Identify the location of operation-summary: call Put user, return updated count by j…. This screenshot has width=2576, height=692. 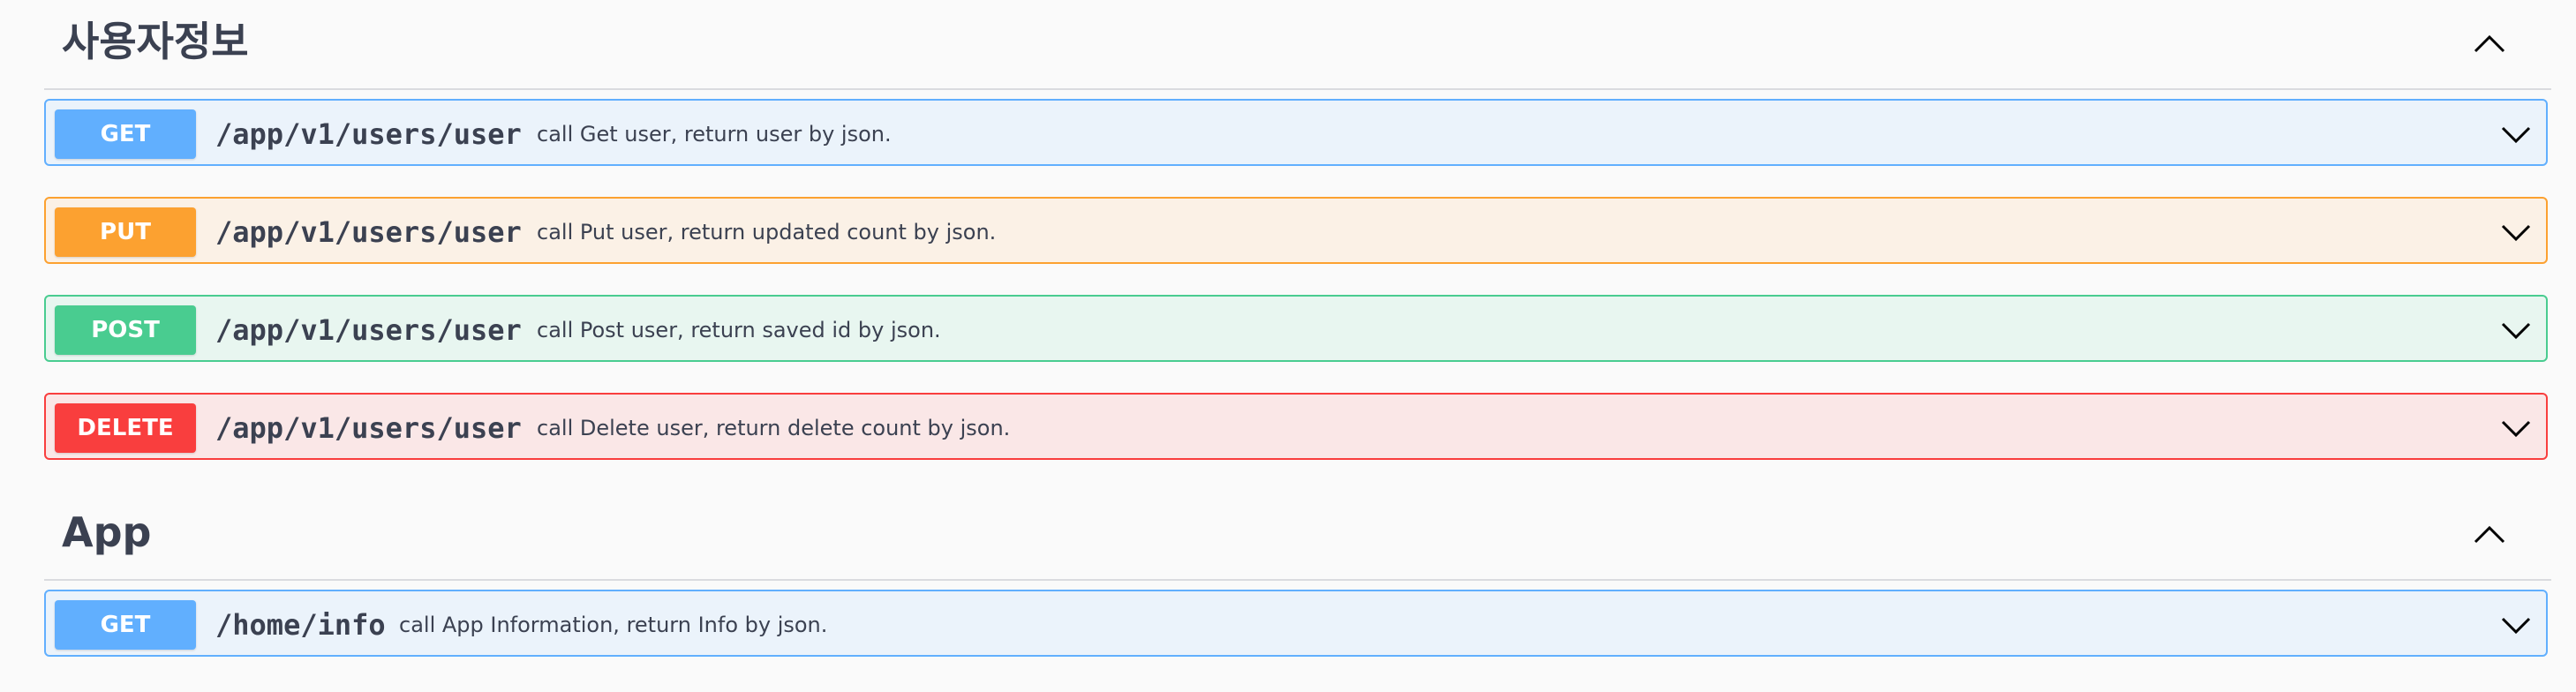
(767, 232).